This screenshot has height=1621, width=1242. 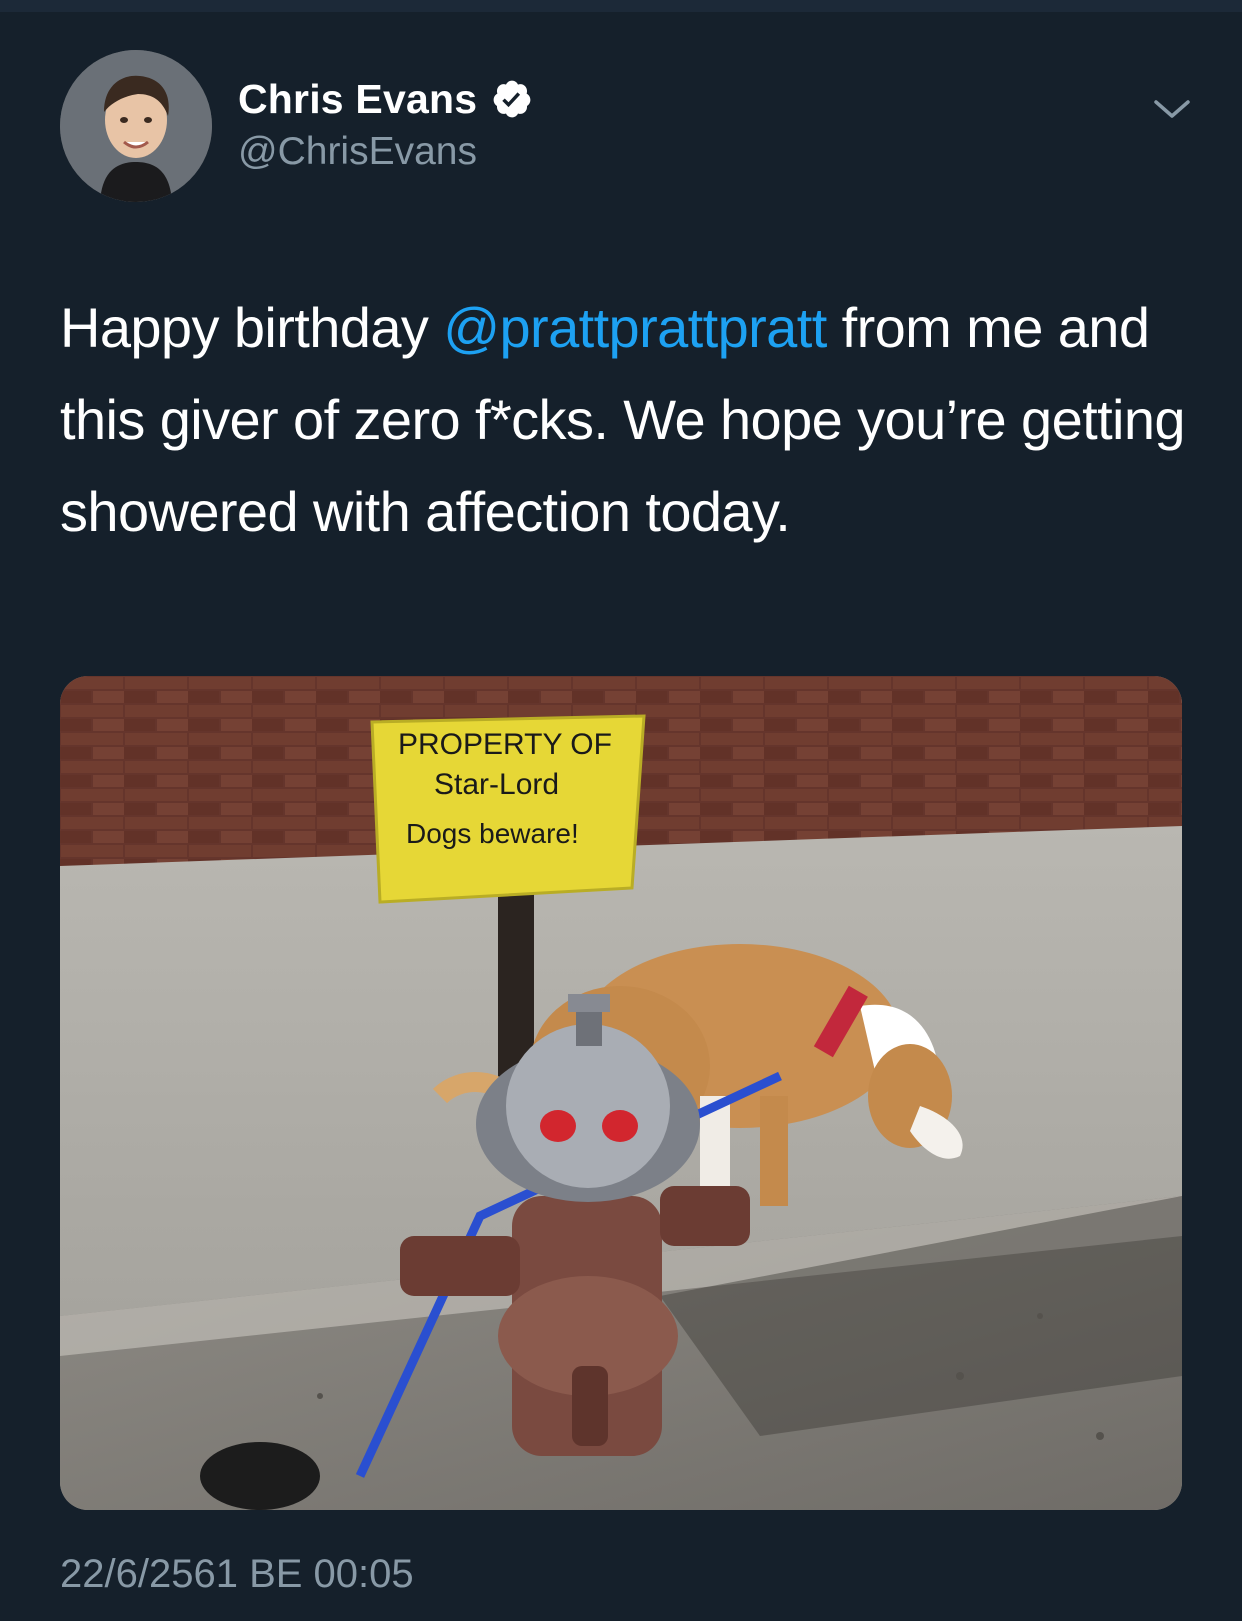 I want to click on sign-line-1: PROPERTY OF, so click(x=505, y=744).